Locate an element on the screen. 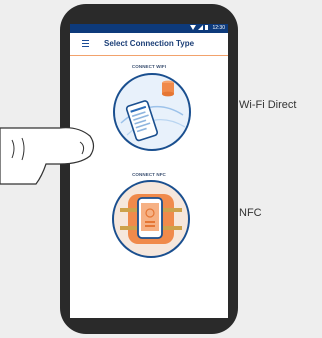 The width and height of the screenshot is (322, 338). menu-icon is located at coordinates (85, 43).